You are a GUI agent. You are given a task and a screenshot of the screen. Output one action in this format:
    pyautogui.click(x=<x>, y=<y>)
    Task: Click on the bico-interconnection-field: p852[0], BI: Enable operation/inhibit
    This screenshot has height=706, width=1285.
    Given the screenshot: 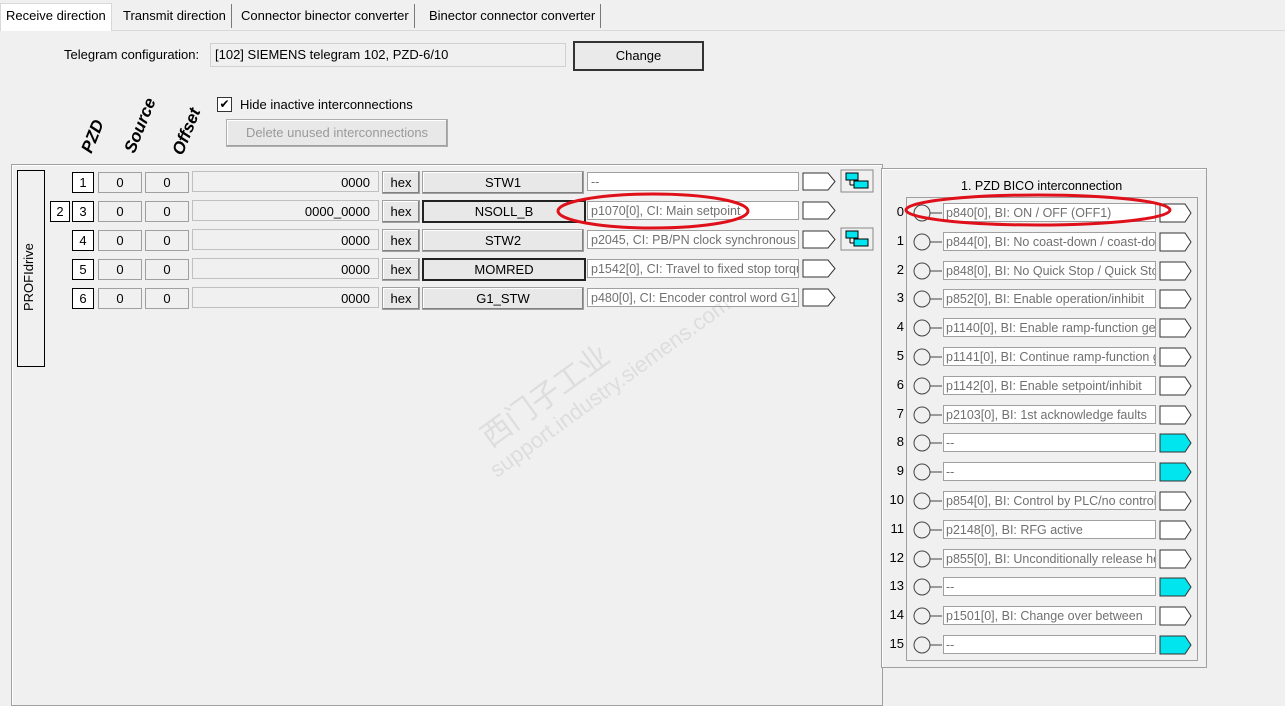 What is the action you would take?
    pyautogui.click(x=1049, y=298)
    